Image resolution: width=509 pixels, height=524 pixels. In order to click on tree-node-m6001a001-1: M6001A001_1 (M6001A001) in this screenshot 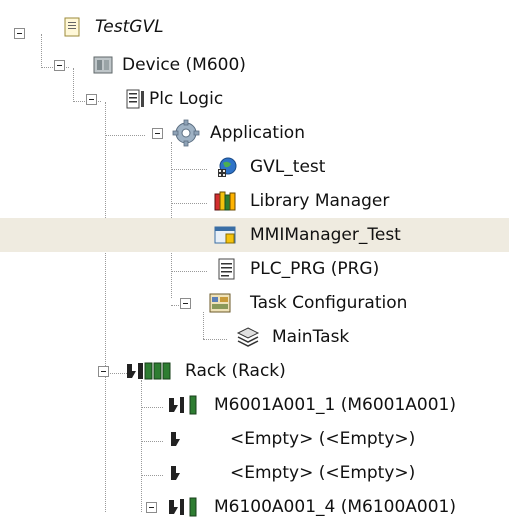, I will do `click(254, 405)`.